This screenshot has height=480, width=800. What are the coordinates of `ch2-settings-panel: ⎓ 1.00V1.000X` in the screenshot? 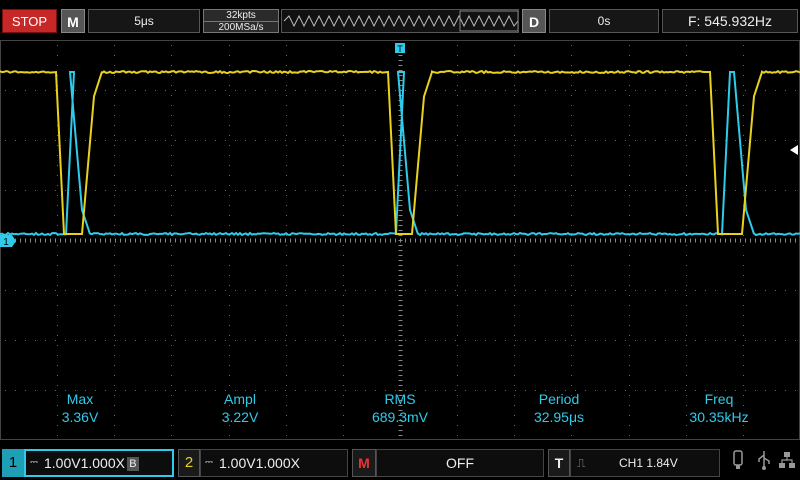 It's located at (274, 463).